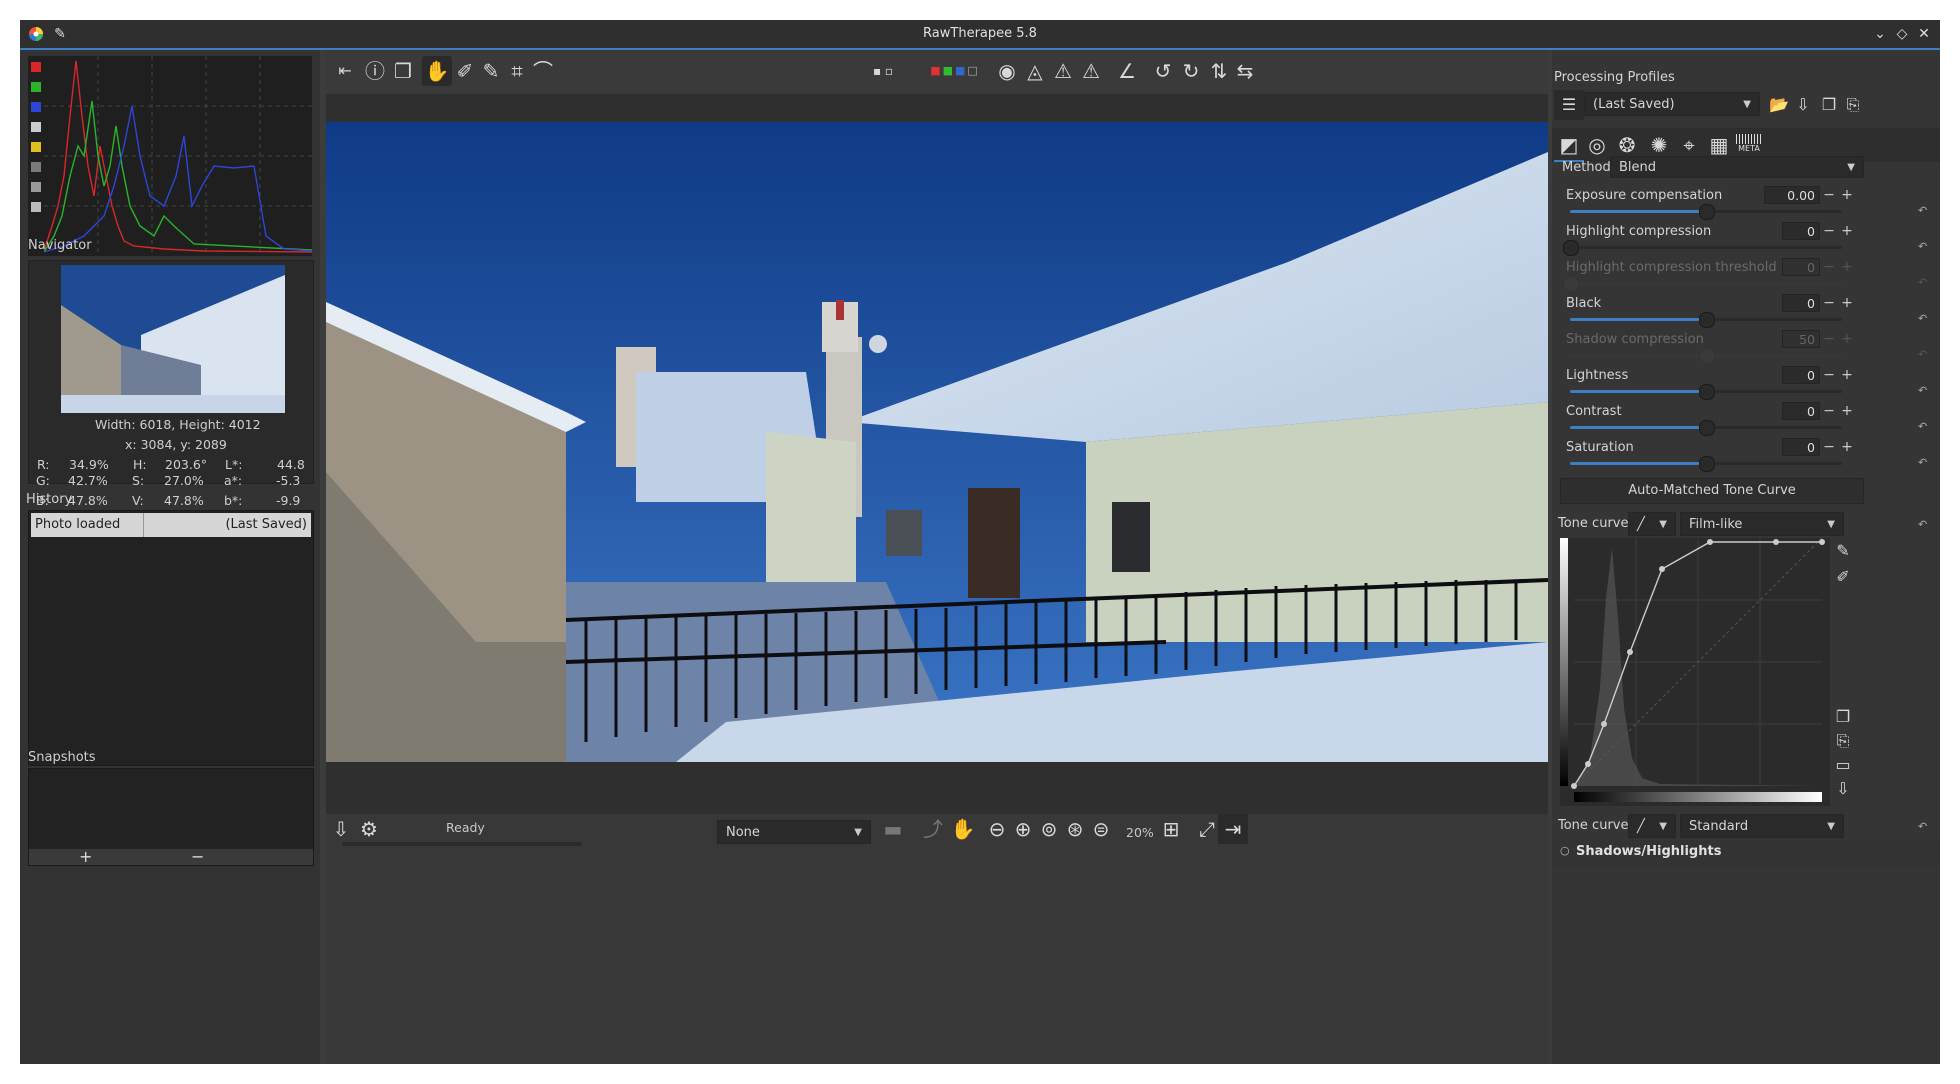  What do you see at coordinates (955, 71) in the screenshot?
I see `channel-toggles-icon: ■■■□` at bounding box center [955, 71].